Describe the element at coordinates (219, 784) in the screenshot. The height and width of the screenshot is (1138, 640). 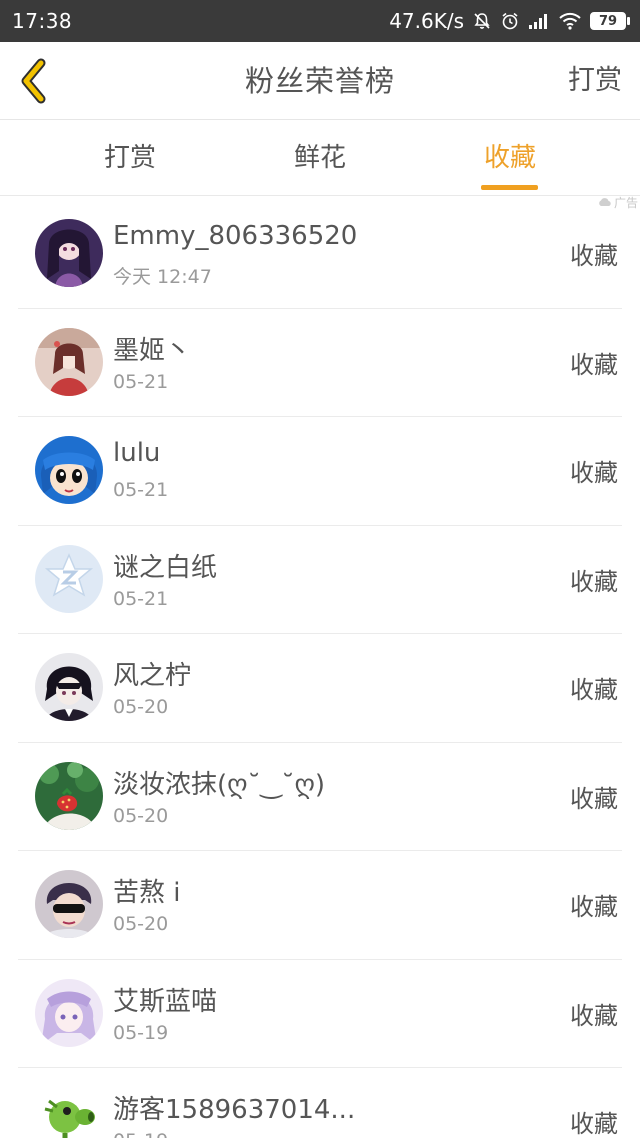
I see `fan-name: 淡妆浓抹(ღ˘‿˘ღ)` at that location.